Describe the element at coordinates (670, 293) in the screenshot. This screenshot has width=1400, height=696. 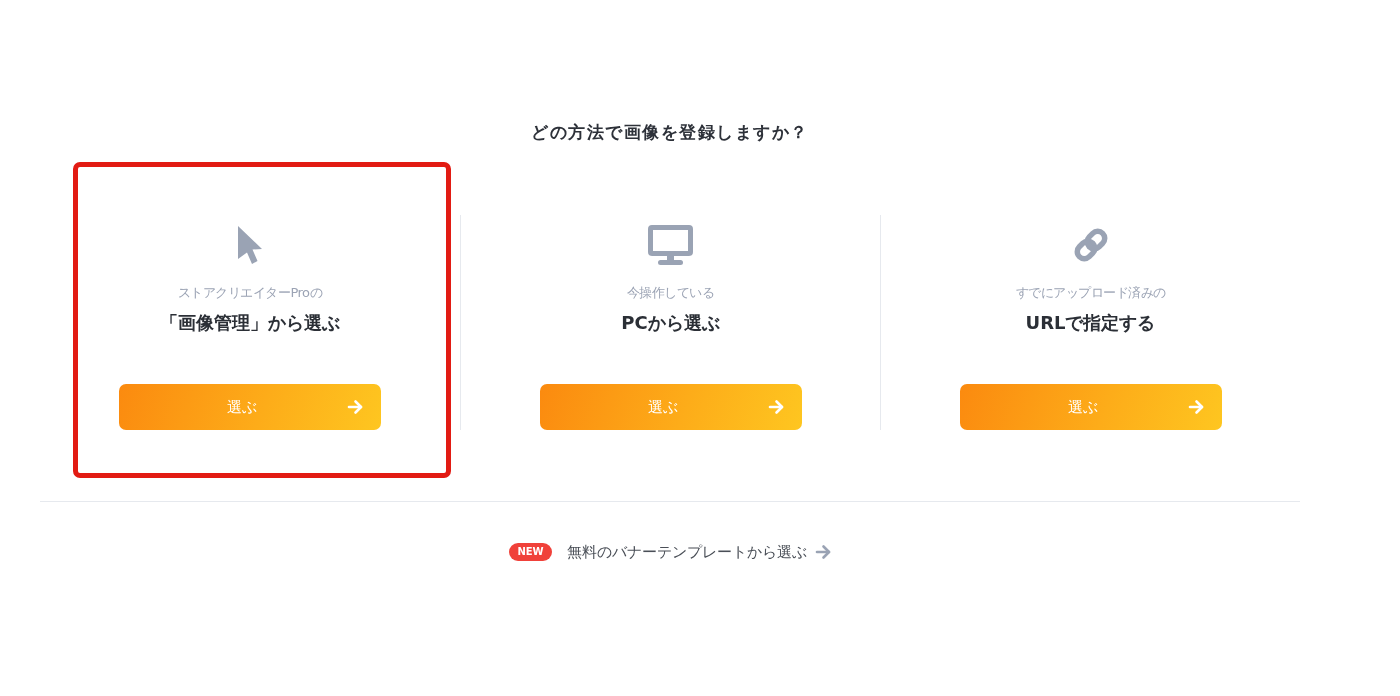
I see `option-caption: 今操作している` at that location.